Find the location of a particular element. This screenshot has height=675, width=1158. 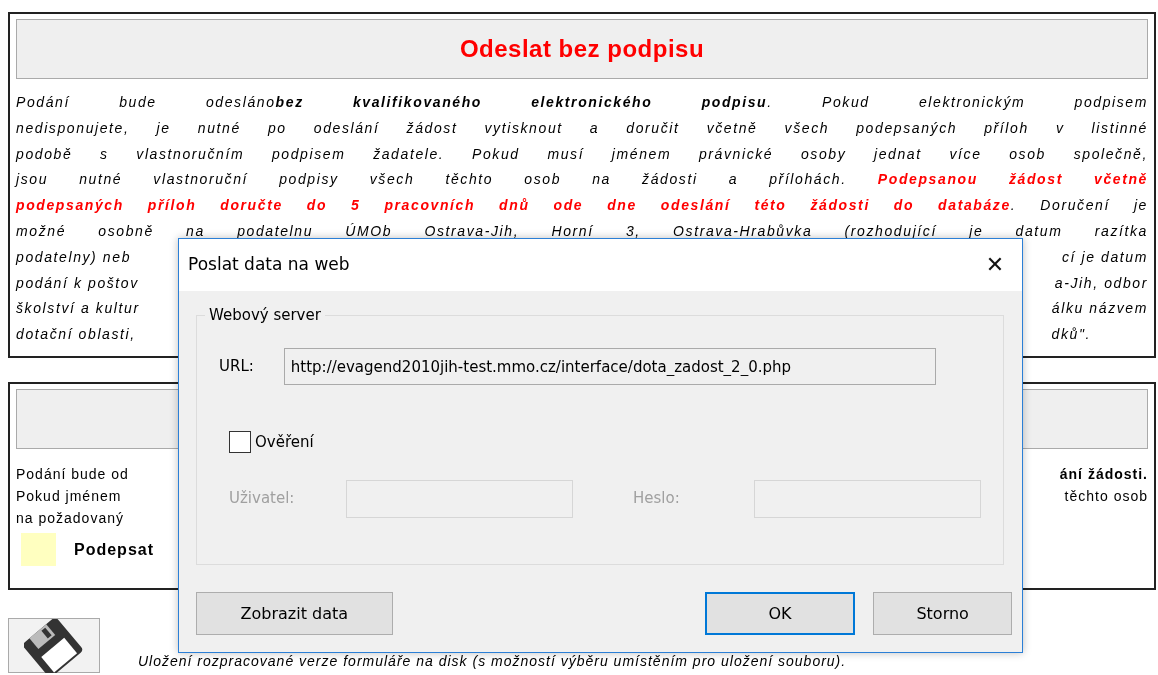

checkbox is located at coordinates (240, 442).